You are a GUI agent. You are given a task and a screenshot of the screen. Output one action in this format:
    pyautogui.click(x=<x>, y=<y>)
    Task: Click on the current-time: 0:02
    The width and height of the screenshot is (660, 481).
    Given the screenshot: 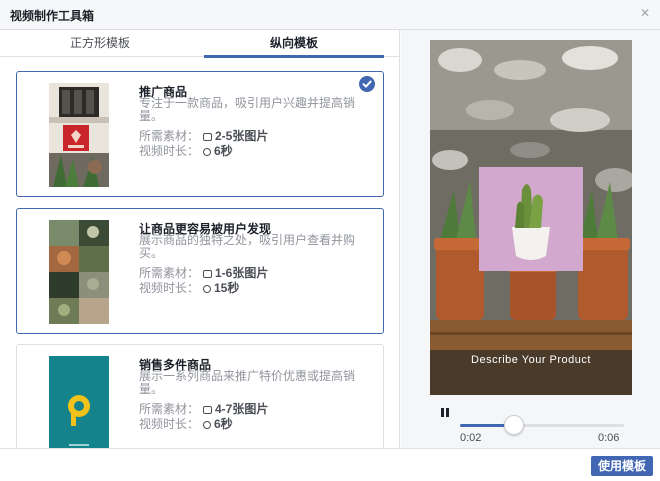 What is the action you would take?
    pyautogui.click(x=471, y=438)
    